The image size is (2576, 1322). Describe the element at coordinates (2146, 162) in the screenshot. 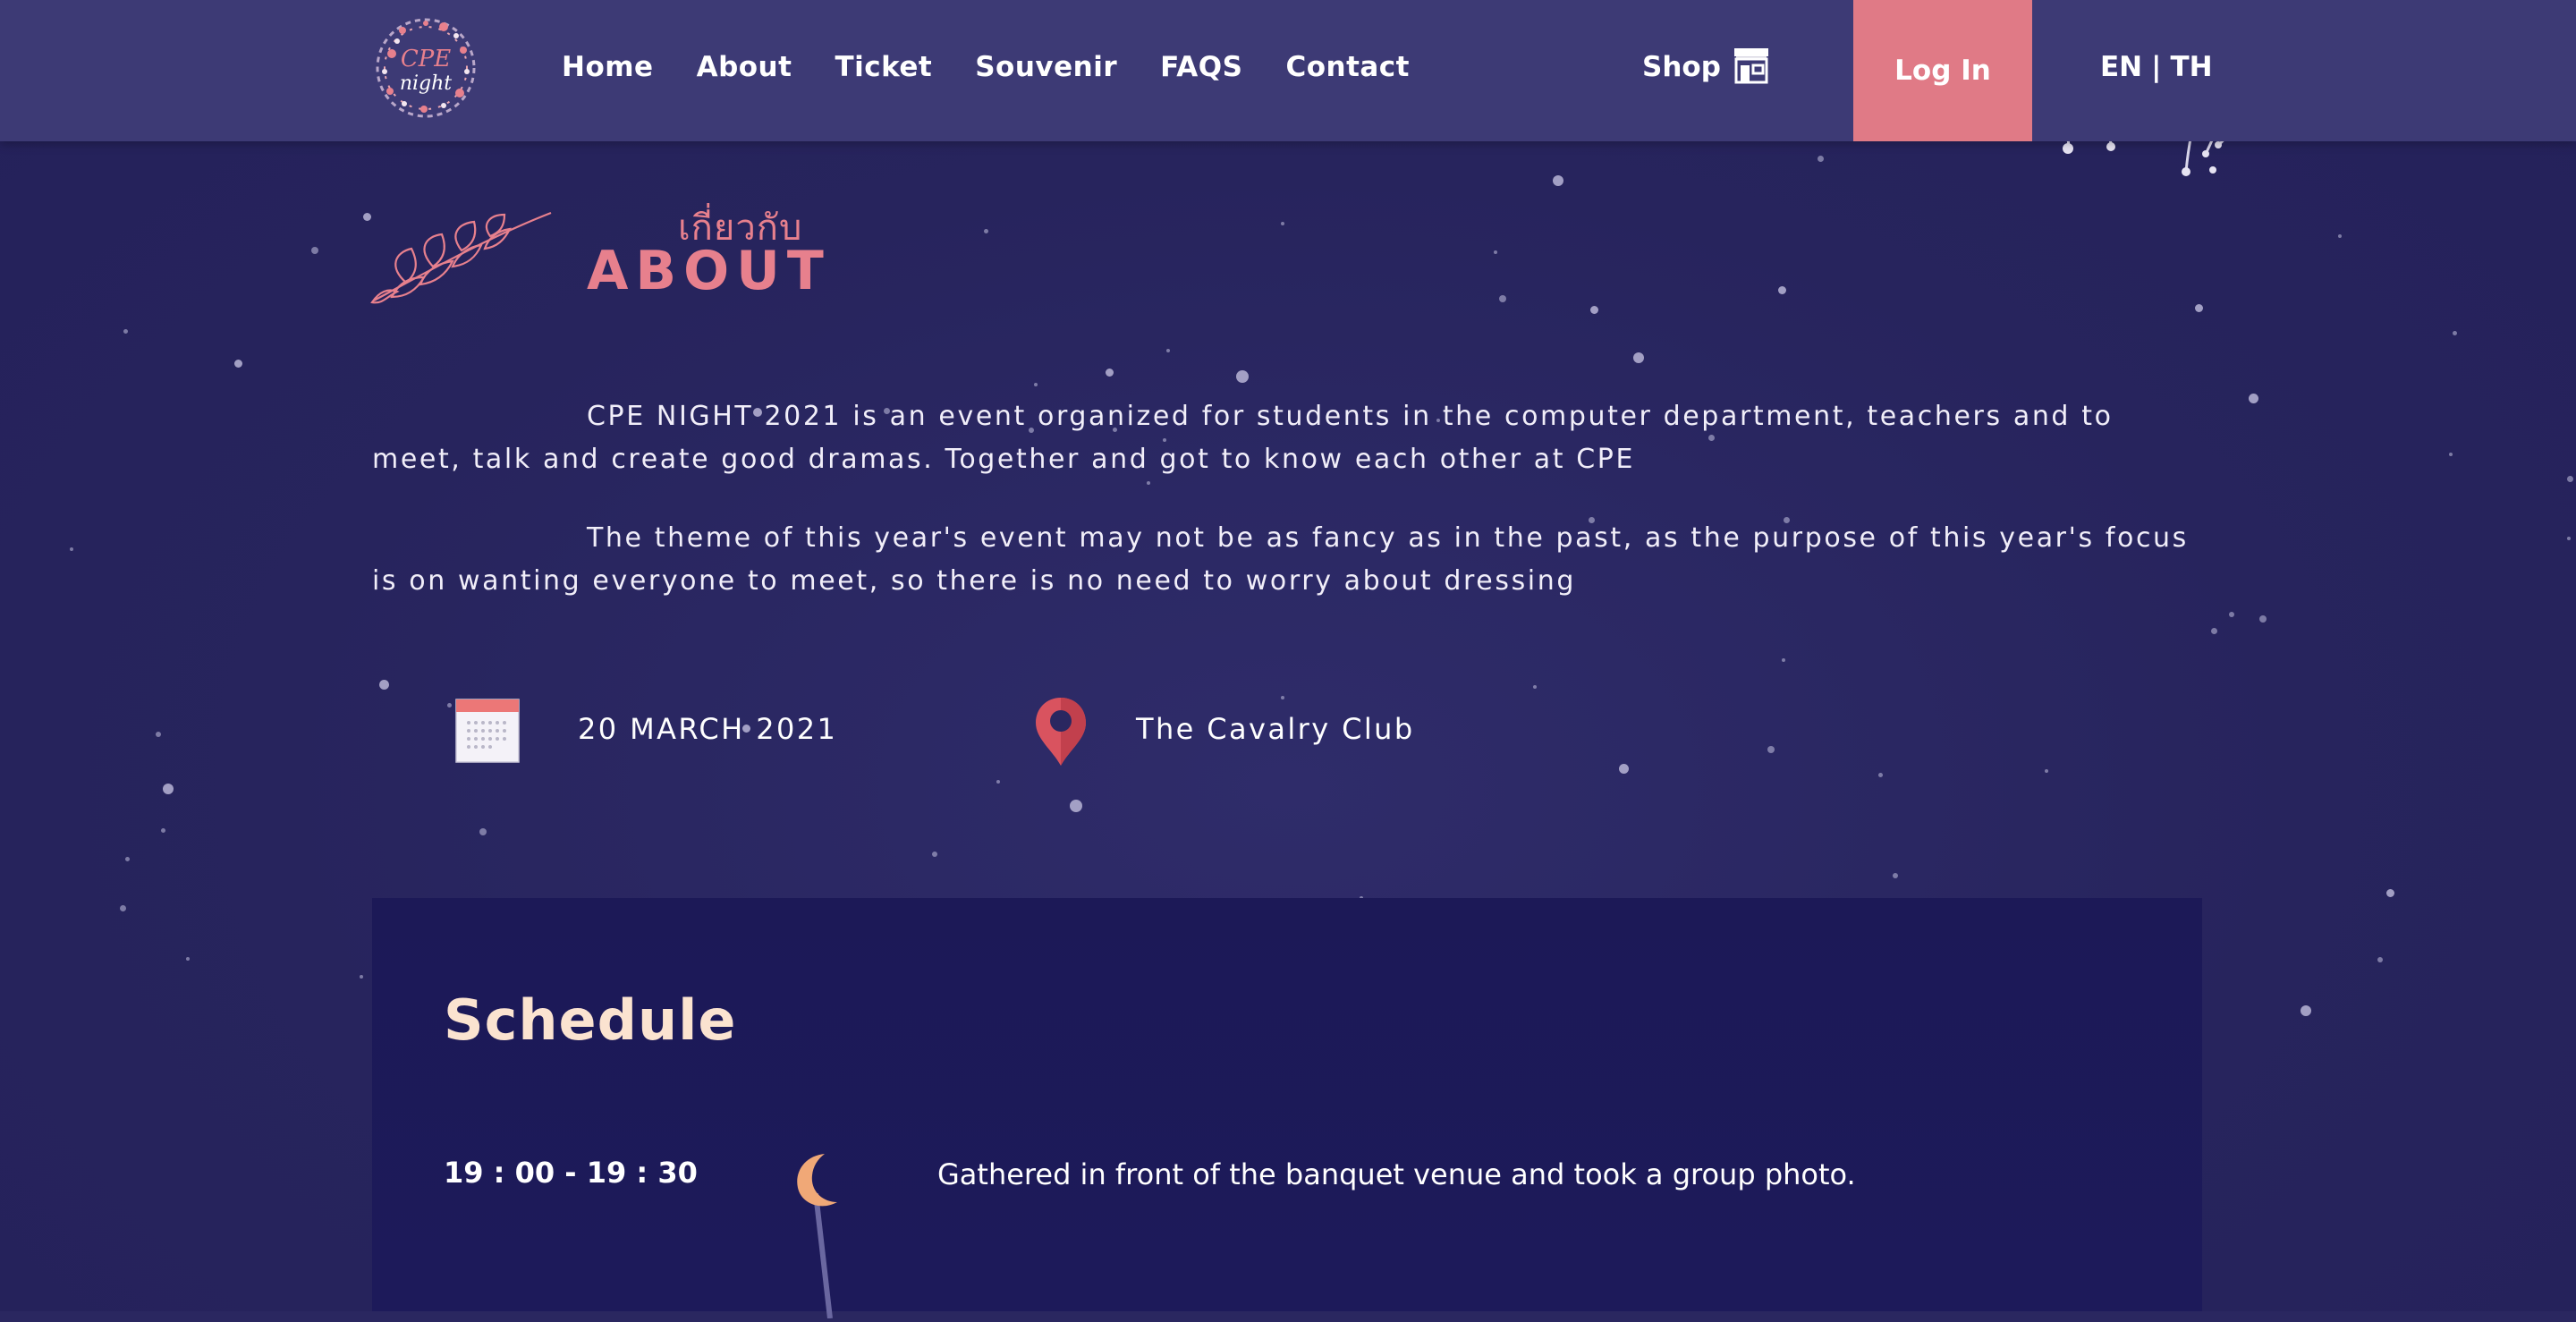

I see `floral-decoration-icon` at that location.